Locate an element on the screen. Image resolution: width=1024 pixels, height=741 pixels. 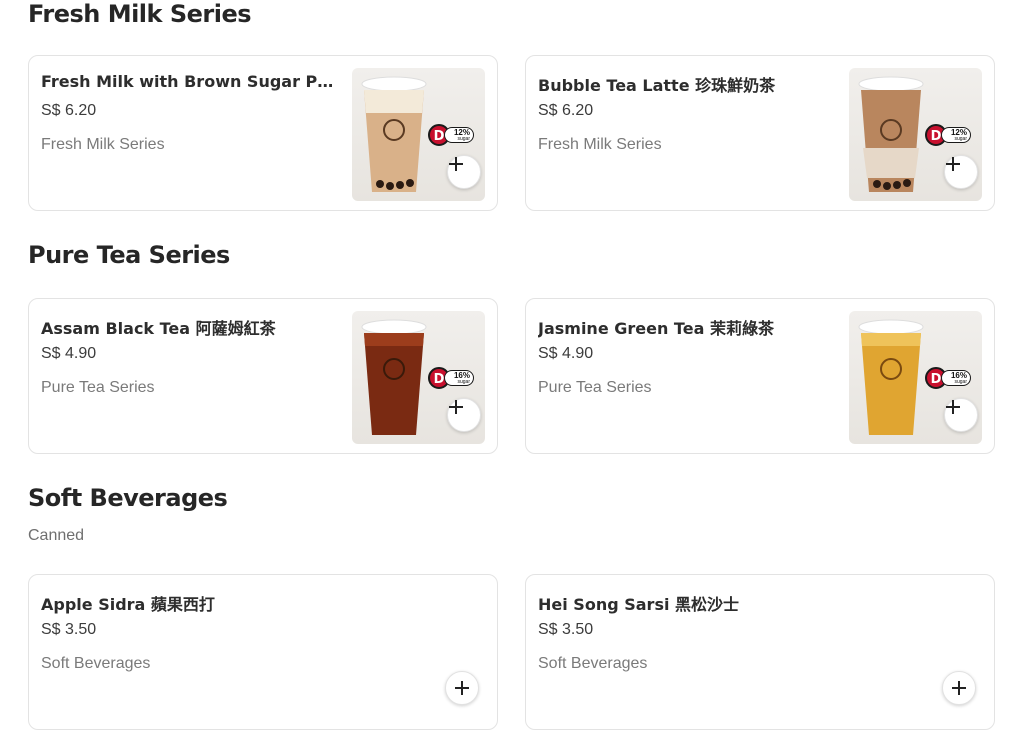
section-subtitle: Canned is located at coordinates (56, 535).